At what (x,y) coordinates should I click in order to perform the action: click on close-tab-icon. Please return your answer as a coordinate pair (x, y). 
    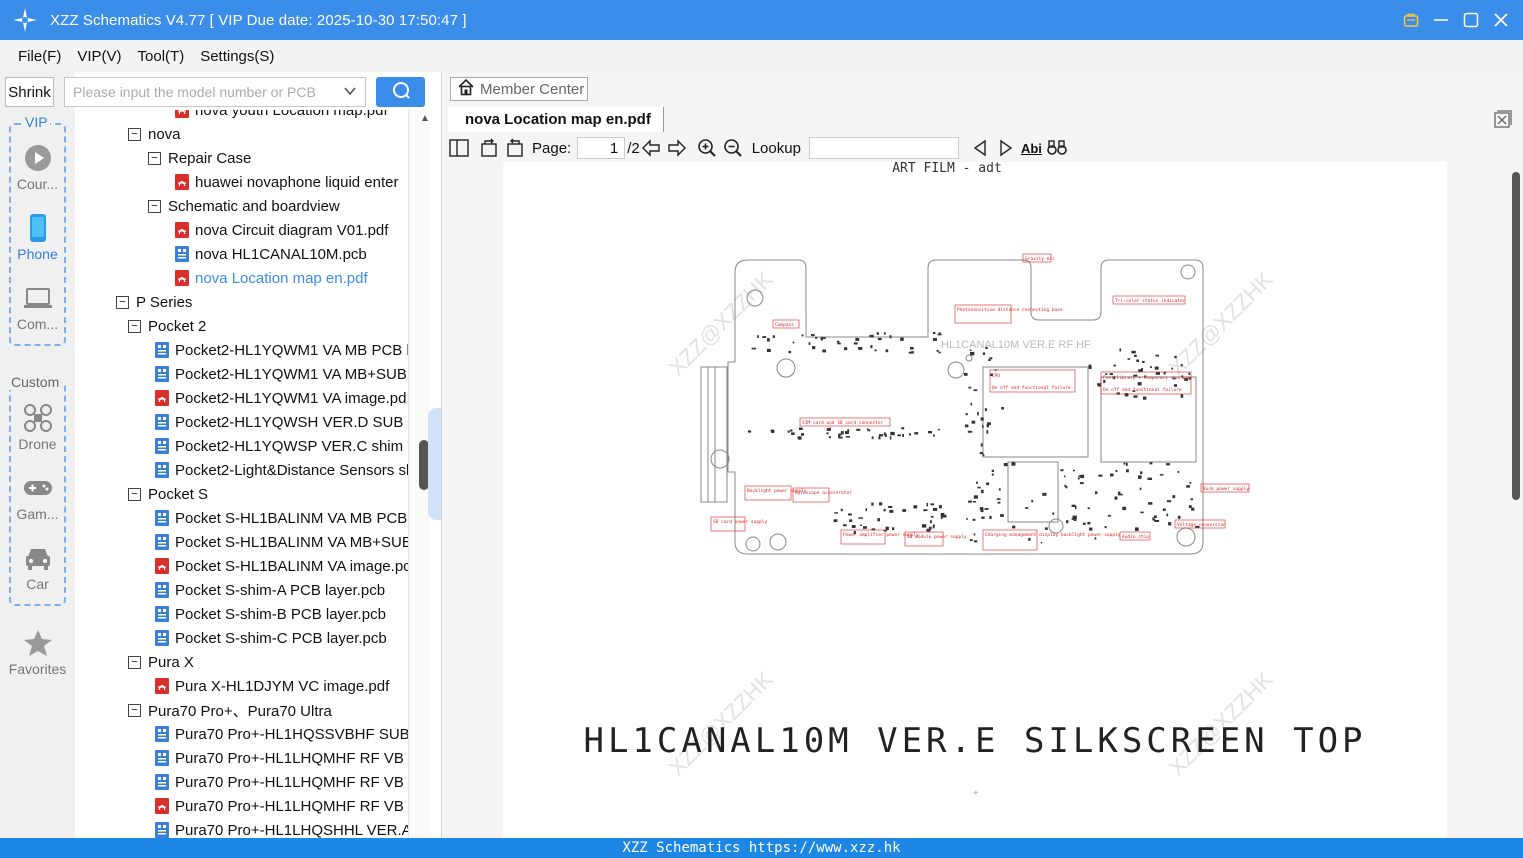
    Looking at the image, I should click on (1503, 119).